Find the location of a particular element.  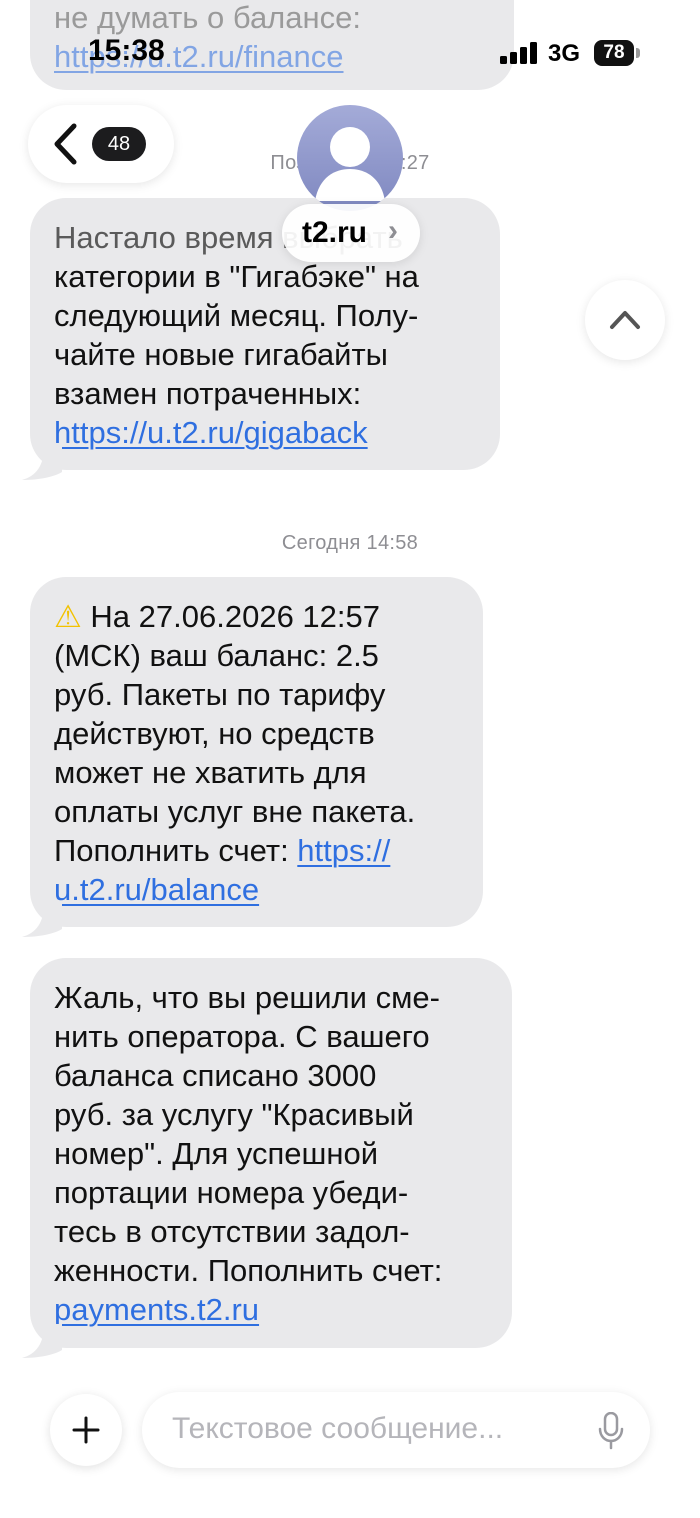

attach-button is located at coordinates (86, 1430).